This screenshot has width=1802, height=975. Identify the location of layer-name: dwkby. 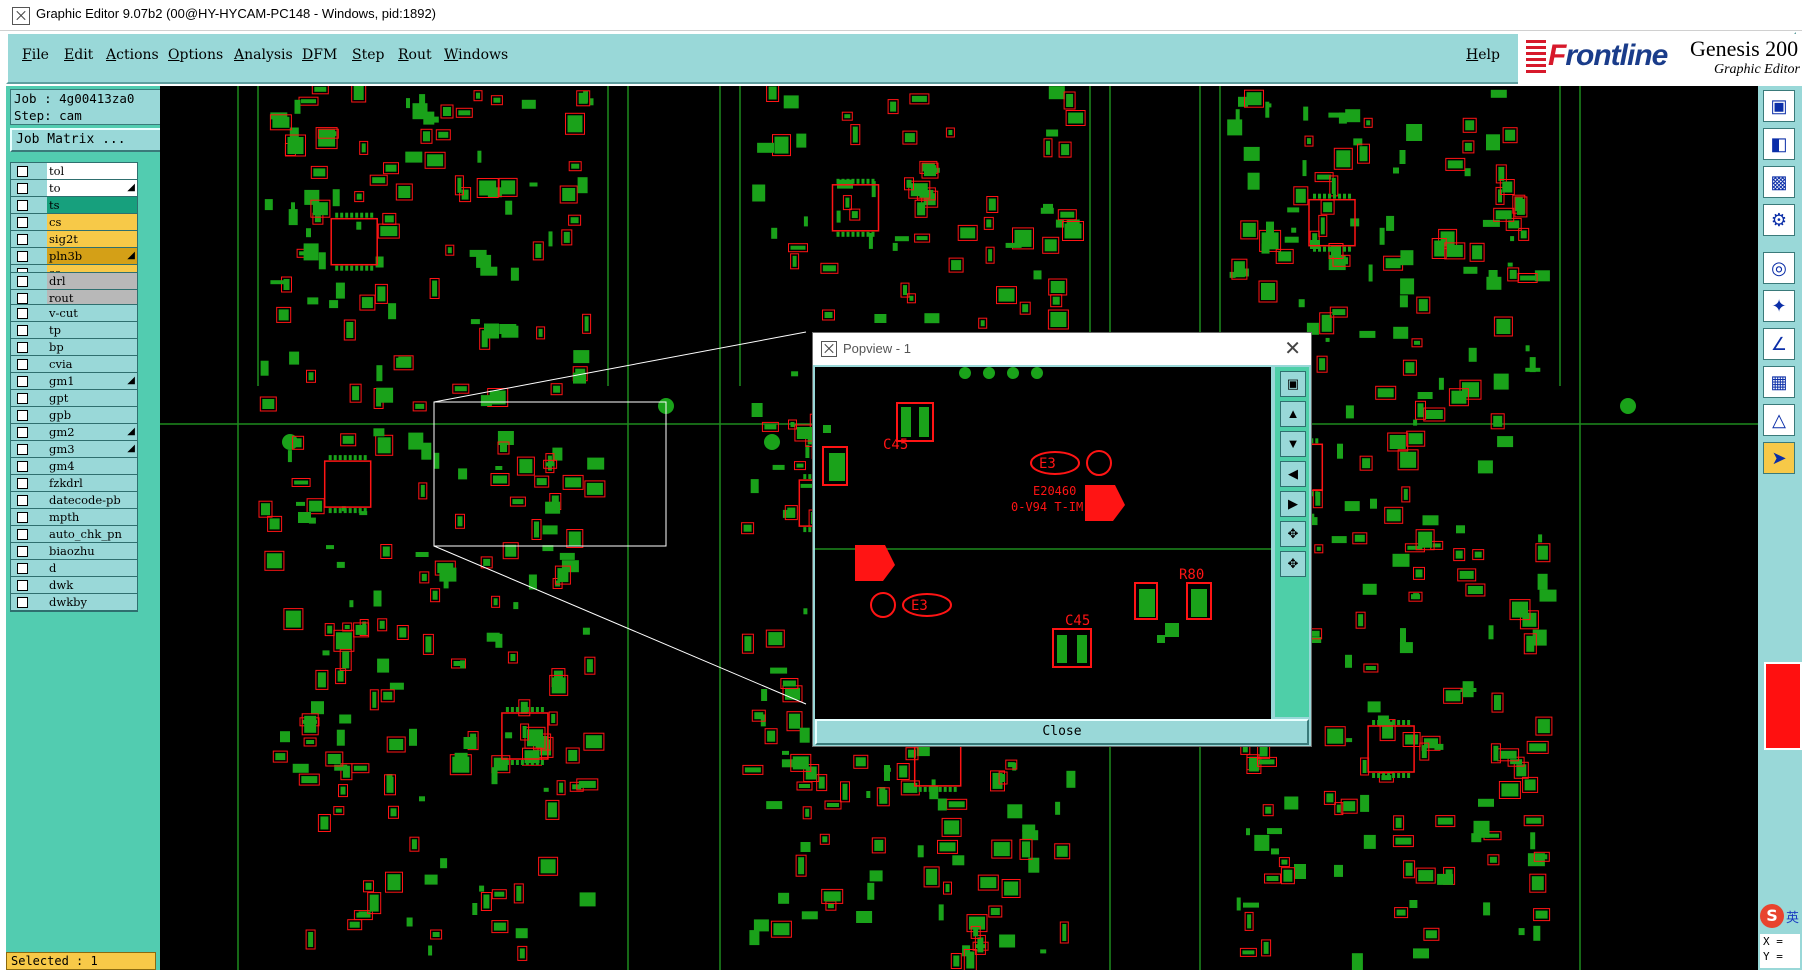
(92, 602).